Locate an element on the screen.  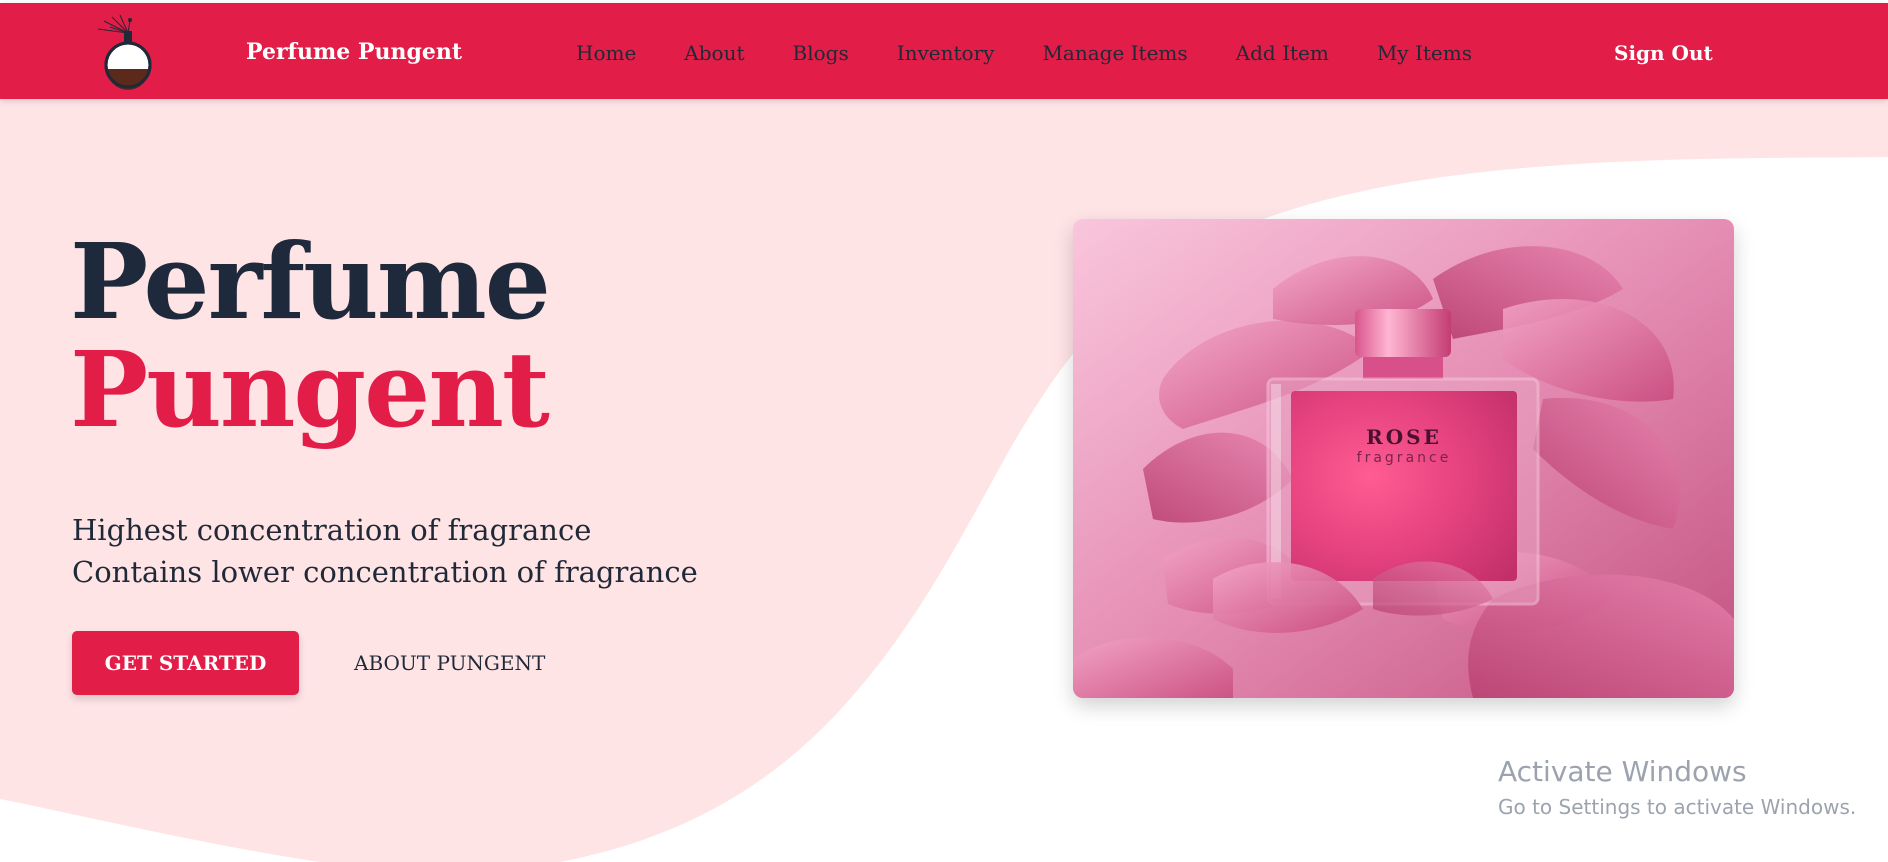
nav-manage-items-link: Manage Items is located at coordinates (1114, 53).